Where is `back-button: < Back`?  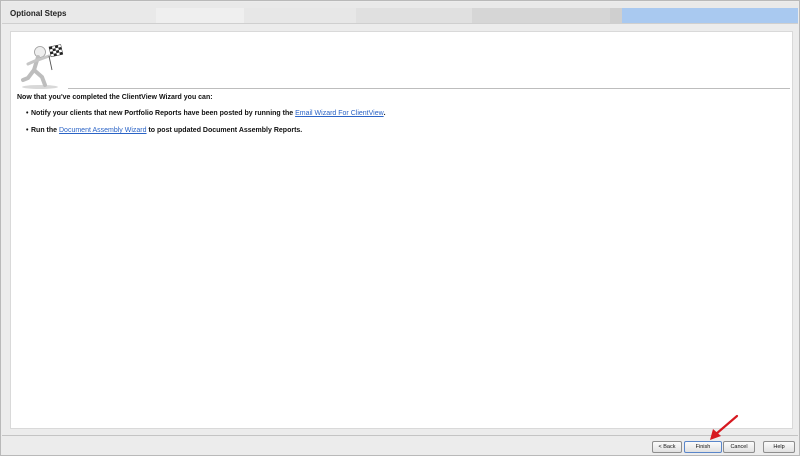
back-button: < Back is located at coordinates (667, 447).